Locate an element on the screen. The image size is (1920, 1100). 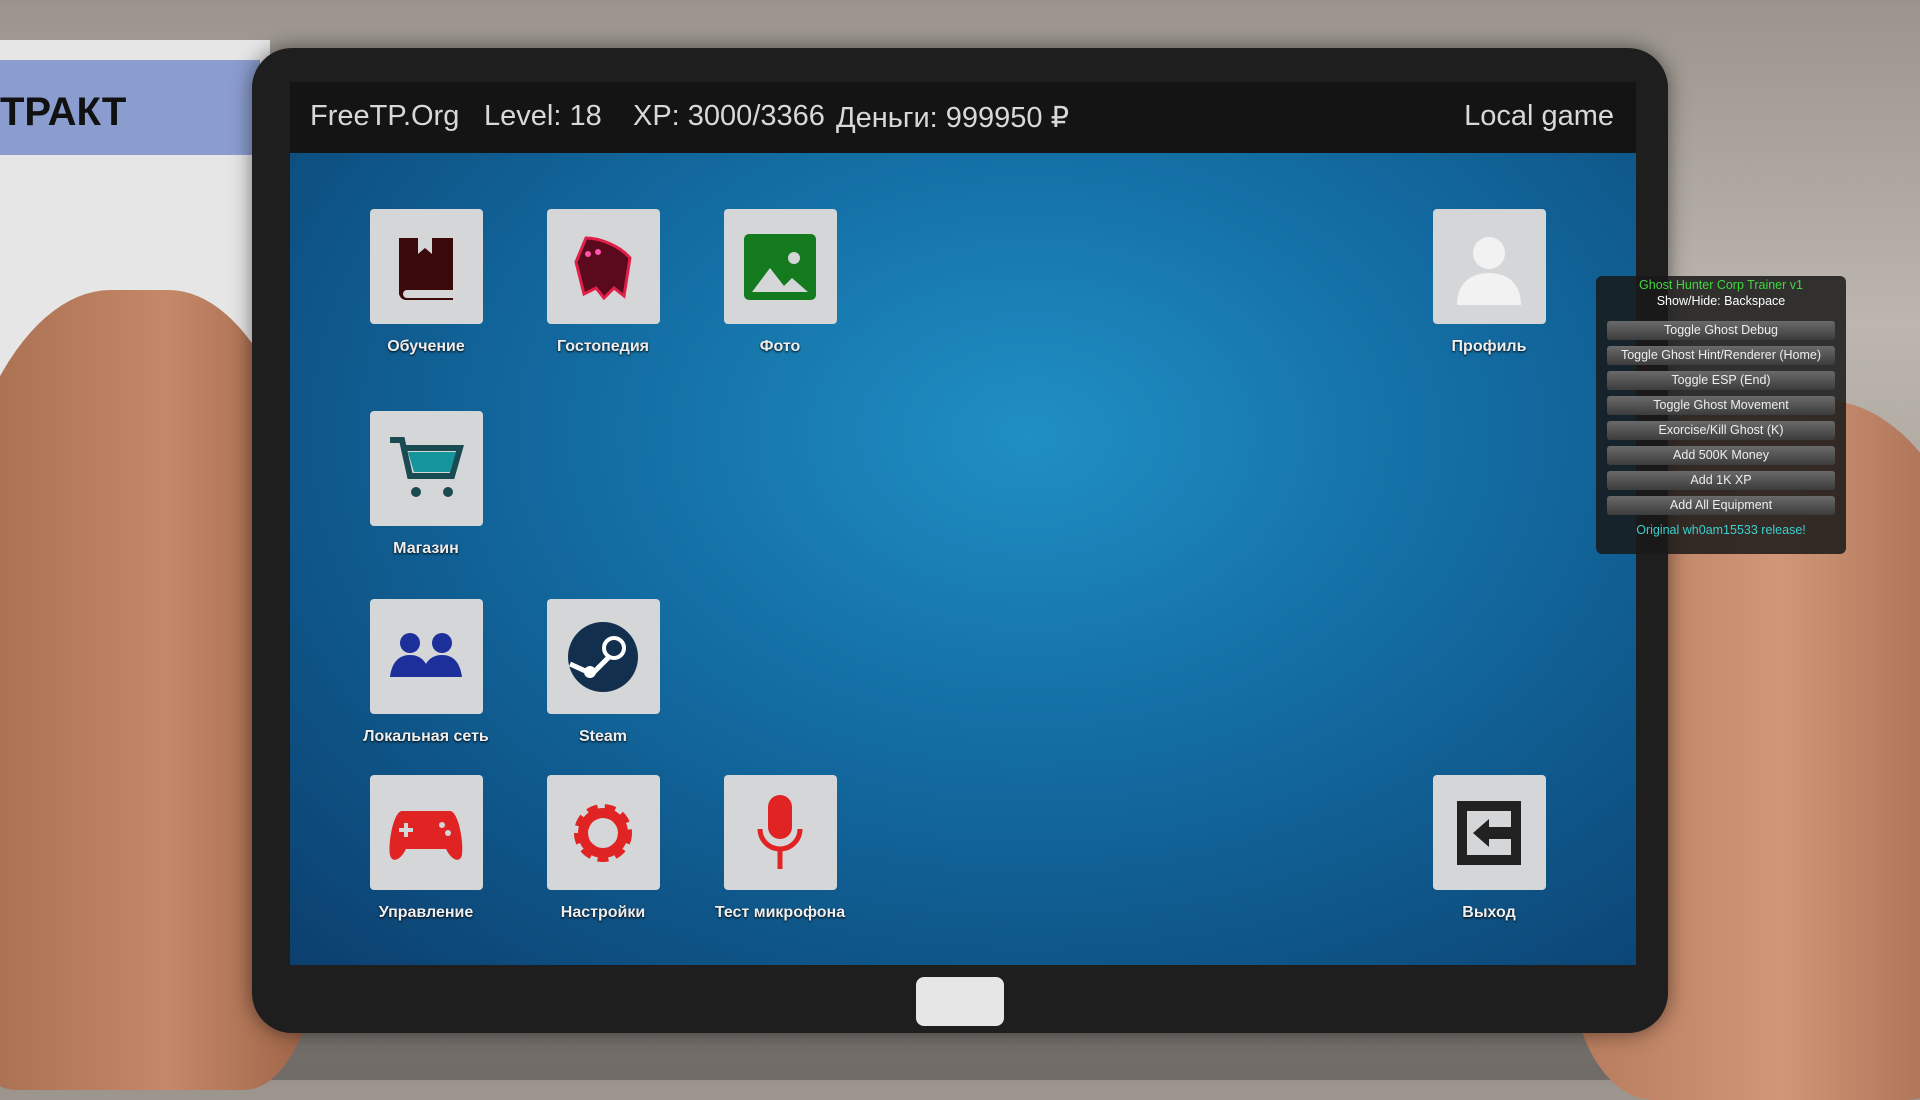
app-profile: Профиль is located at coordinates (1489, 282).